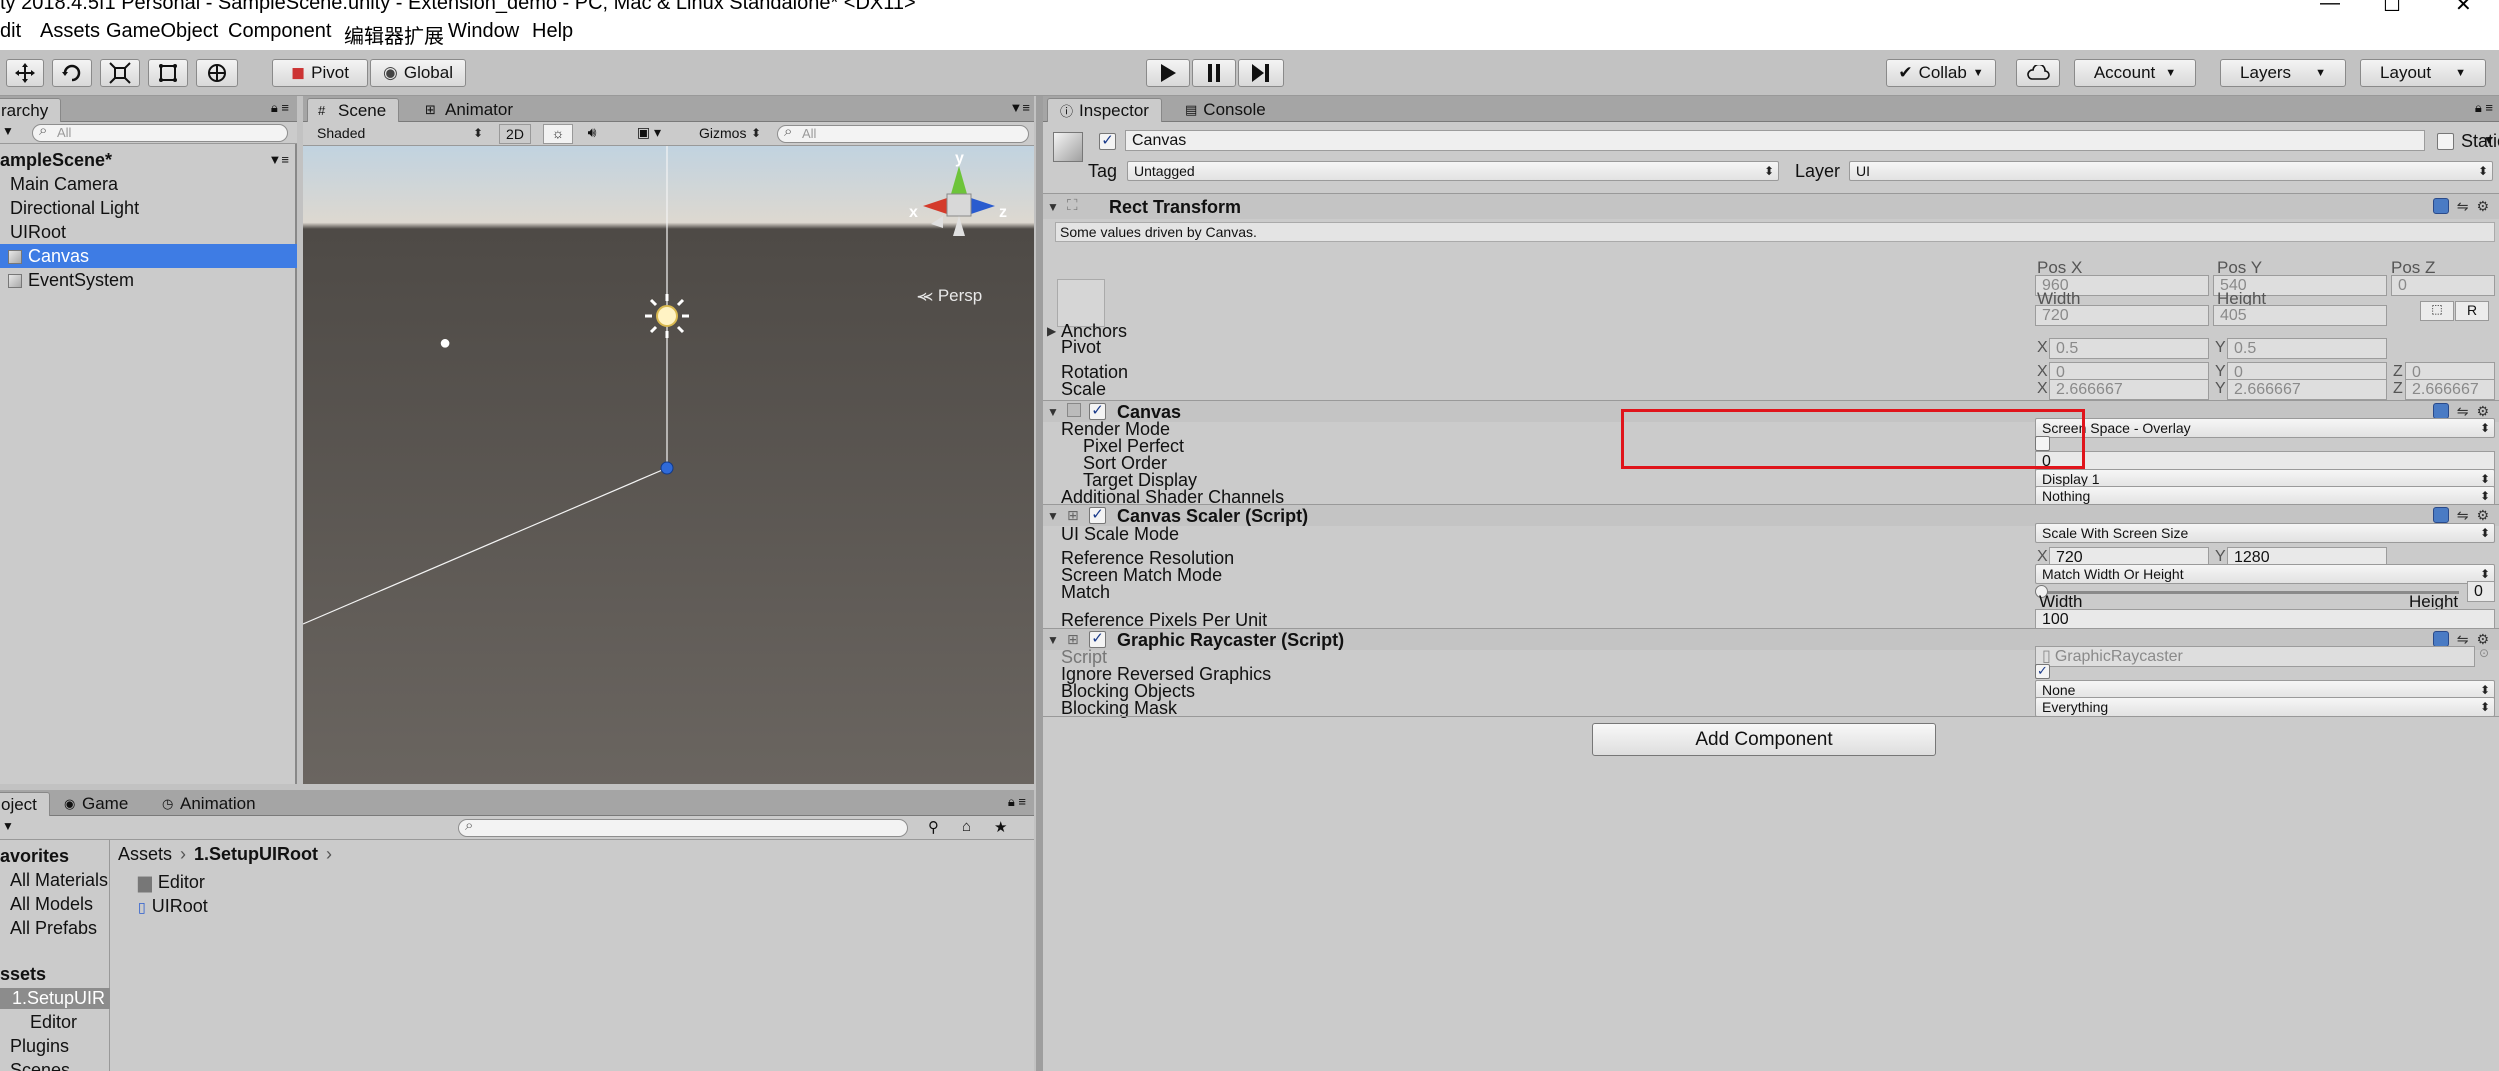 The image size is (2499, 1071). Describe the element at coordinates (1214, 73) in the screenshot. I see `pause-button` at that location.